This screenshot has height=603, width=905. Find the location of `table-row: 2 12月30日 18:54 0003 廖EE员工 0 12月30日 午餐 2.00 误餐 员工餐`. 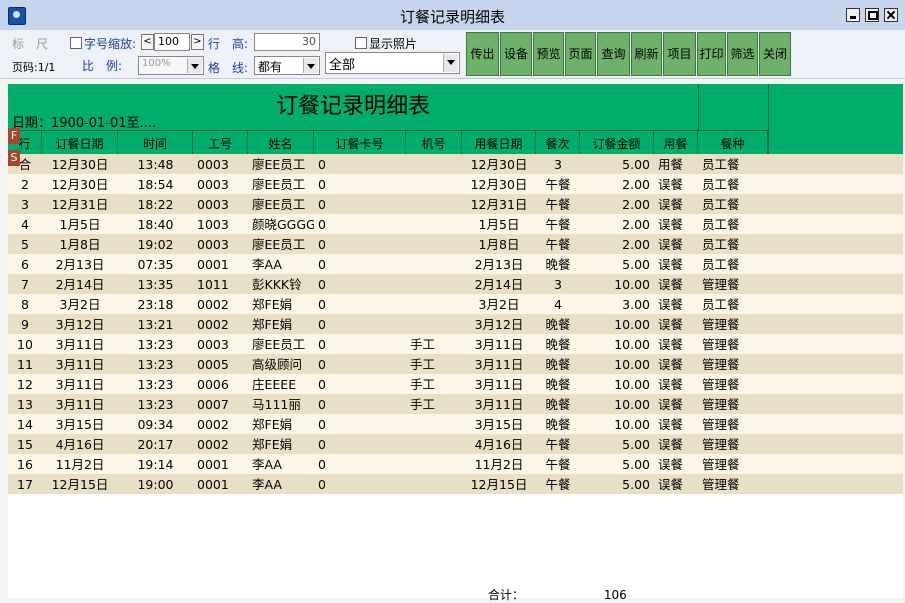

table-row: 2 12月30日 18:54 0003 廖EE员工 0 12月30日 午餐 2.00 误餐 员工餐 is located at coordinates (455, 184).